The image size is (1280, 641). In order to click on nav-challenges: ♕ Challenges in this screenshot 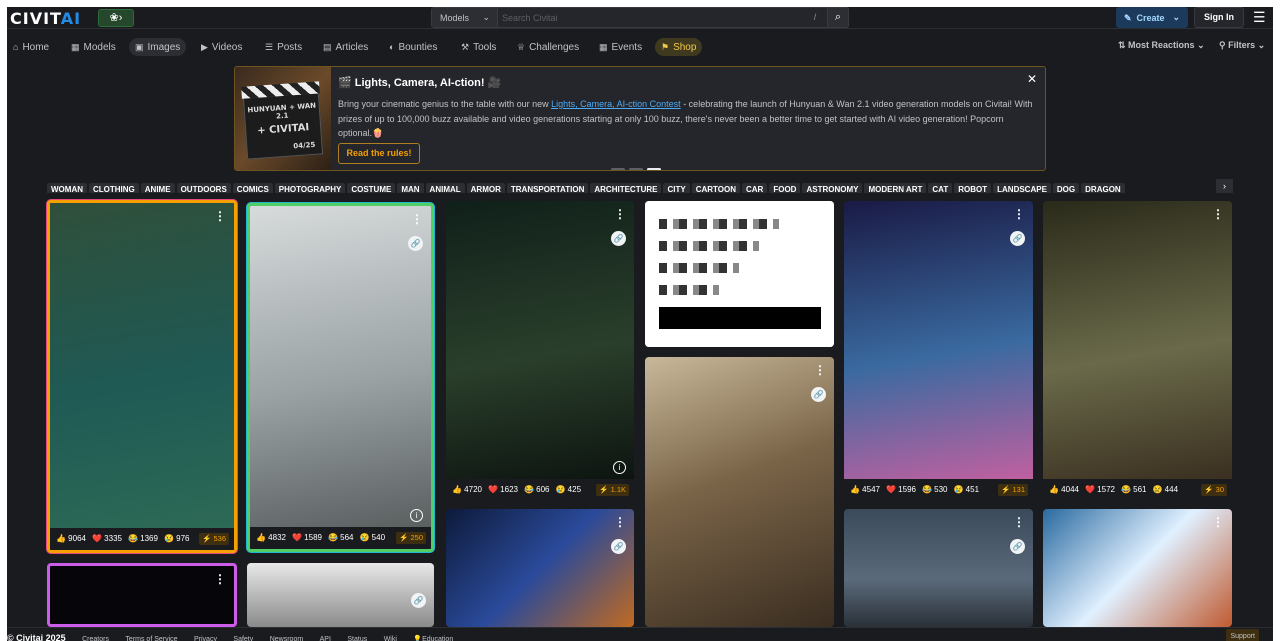, I will do `click(548, 47)`.